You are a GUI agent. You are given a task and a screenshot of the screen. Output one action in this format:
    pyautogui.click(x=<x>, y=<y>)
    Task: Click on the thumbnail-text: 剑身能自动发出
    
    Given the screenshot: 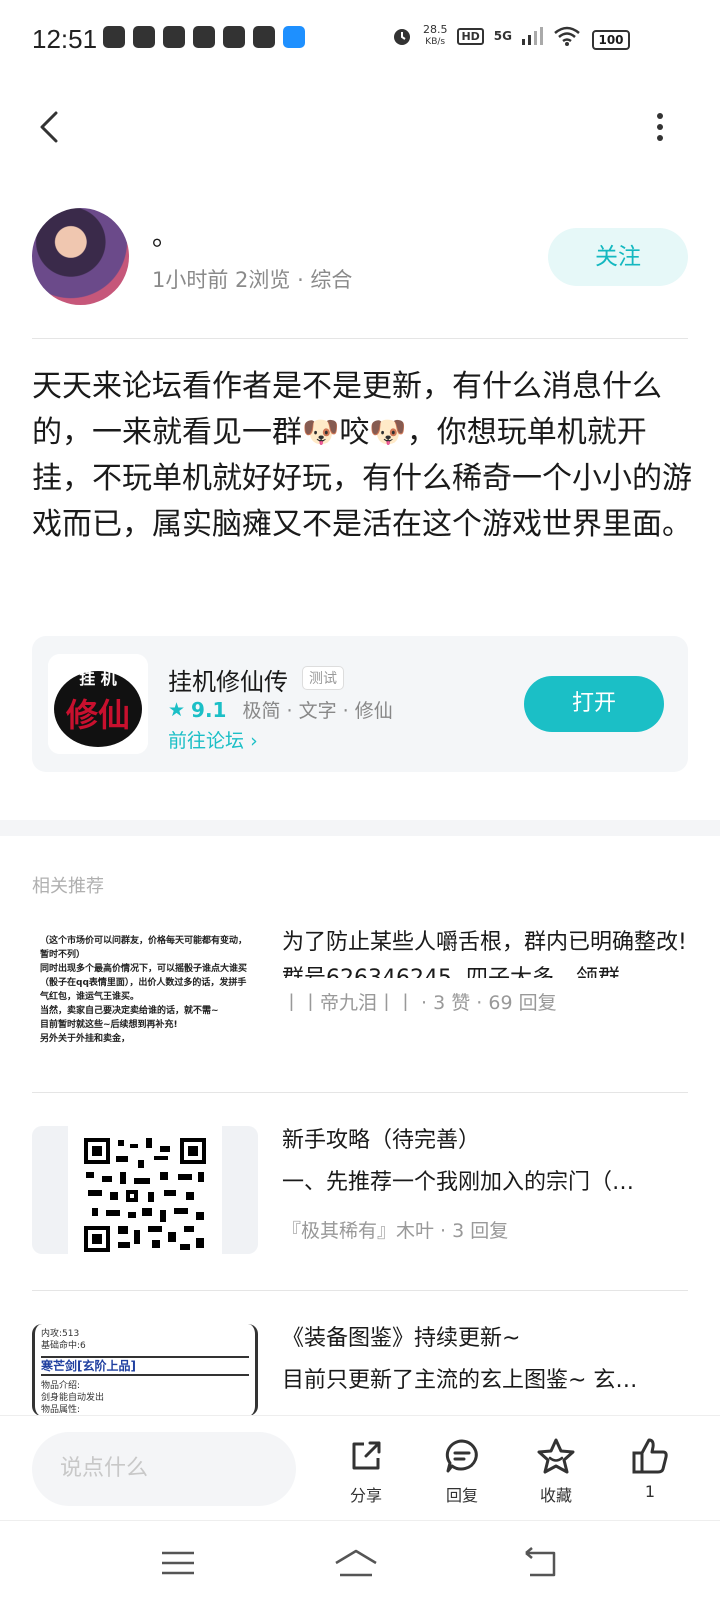 What is the action you would take?
    pyautogui.click(x=73, y=1398)
    